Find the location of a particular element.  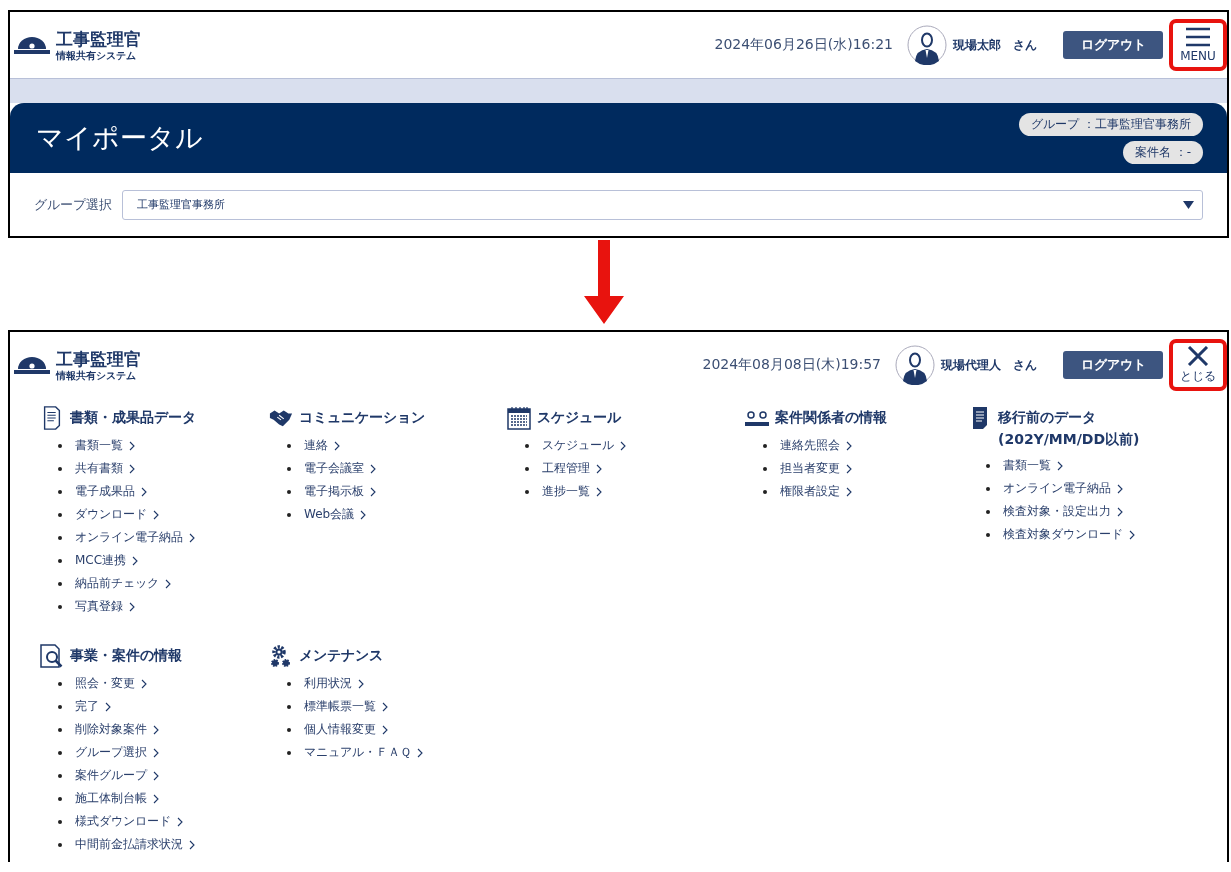

menu-link: 個人情報変更 is located at coordinates (340, 729).